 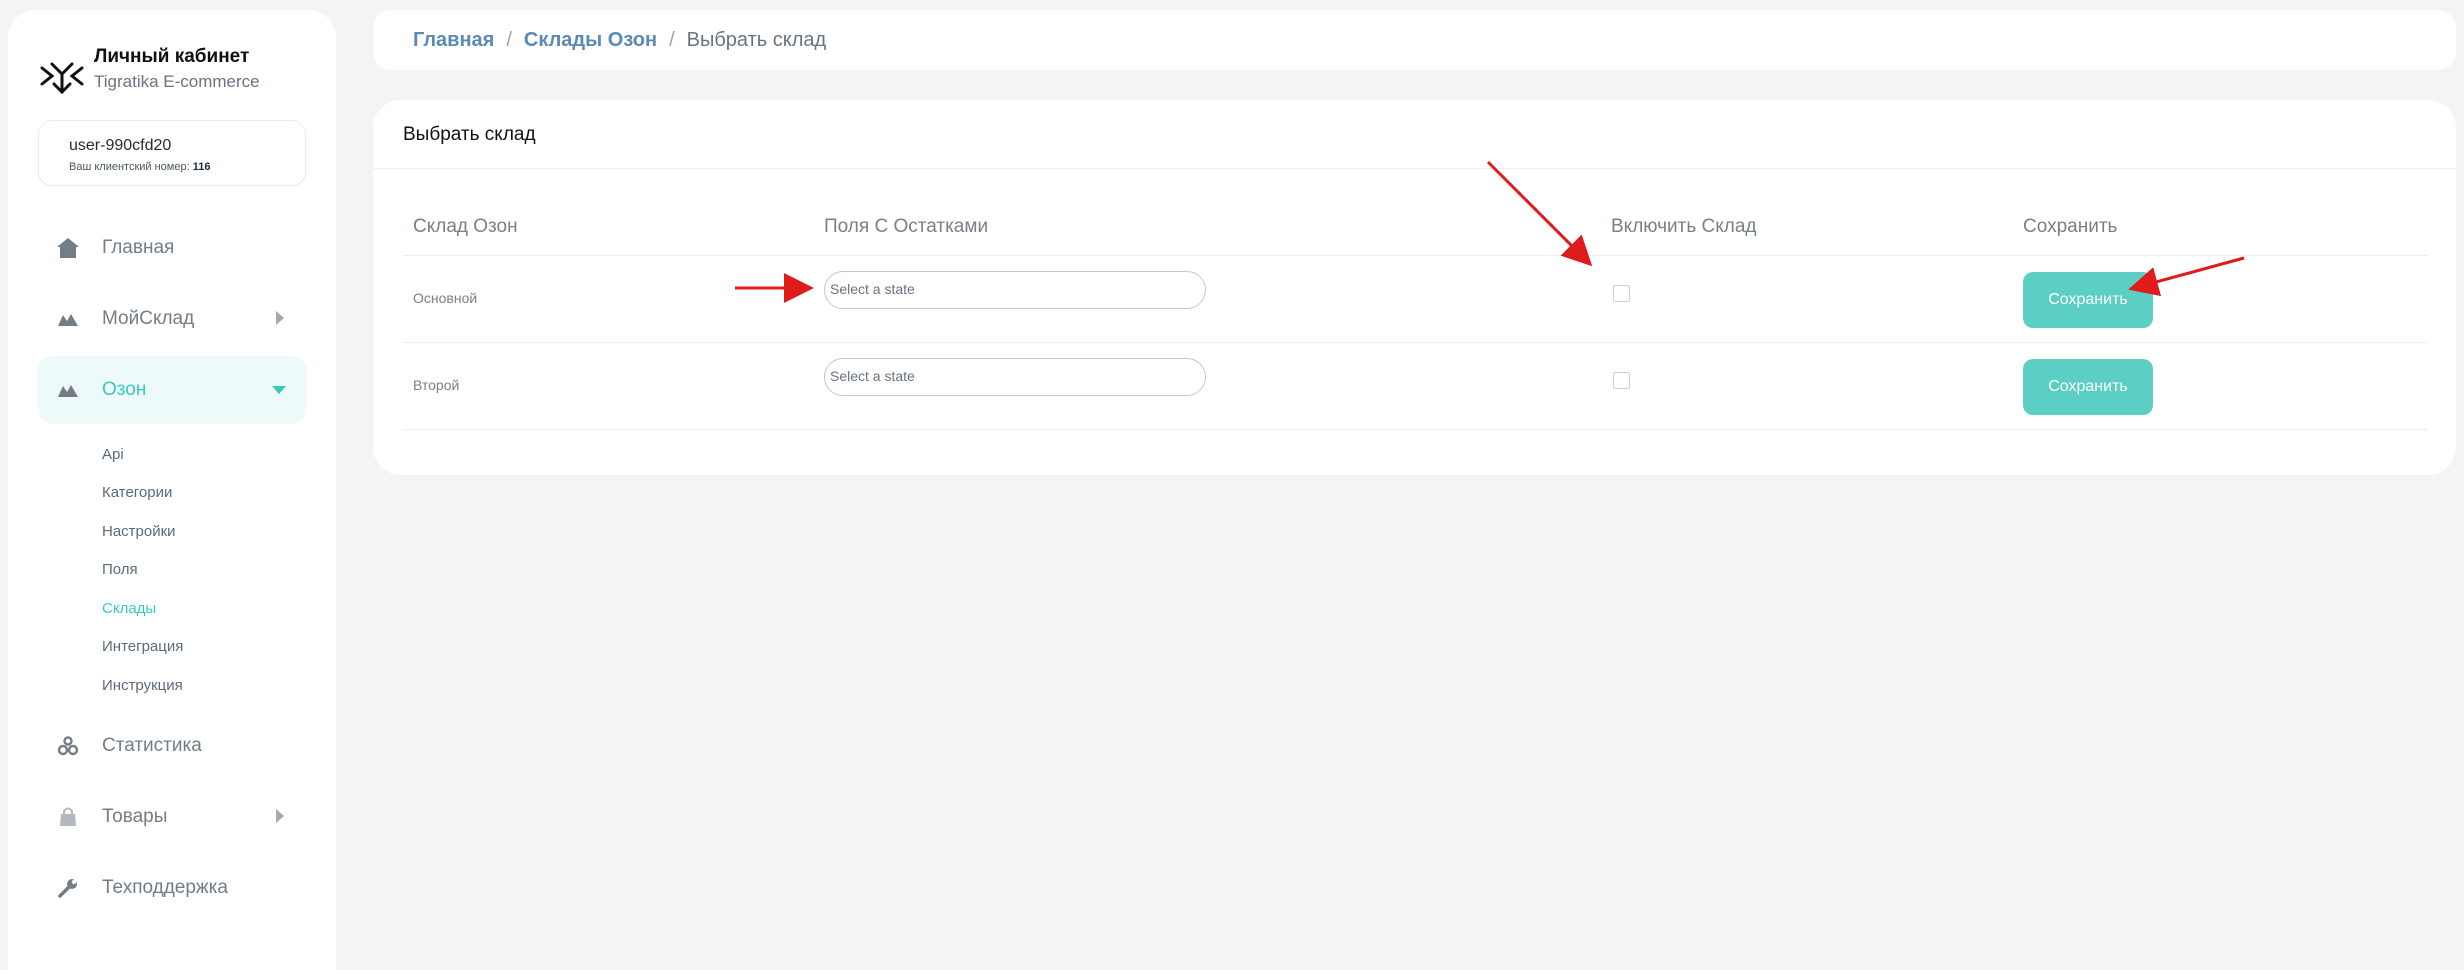 What do you see at coordinates (135, 816) in the screenshot?
I see `nav-goods-label: Товары` at bounding box center [135, 816].